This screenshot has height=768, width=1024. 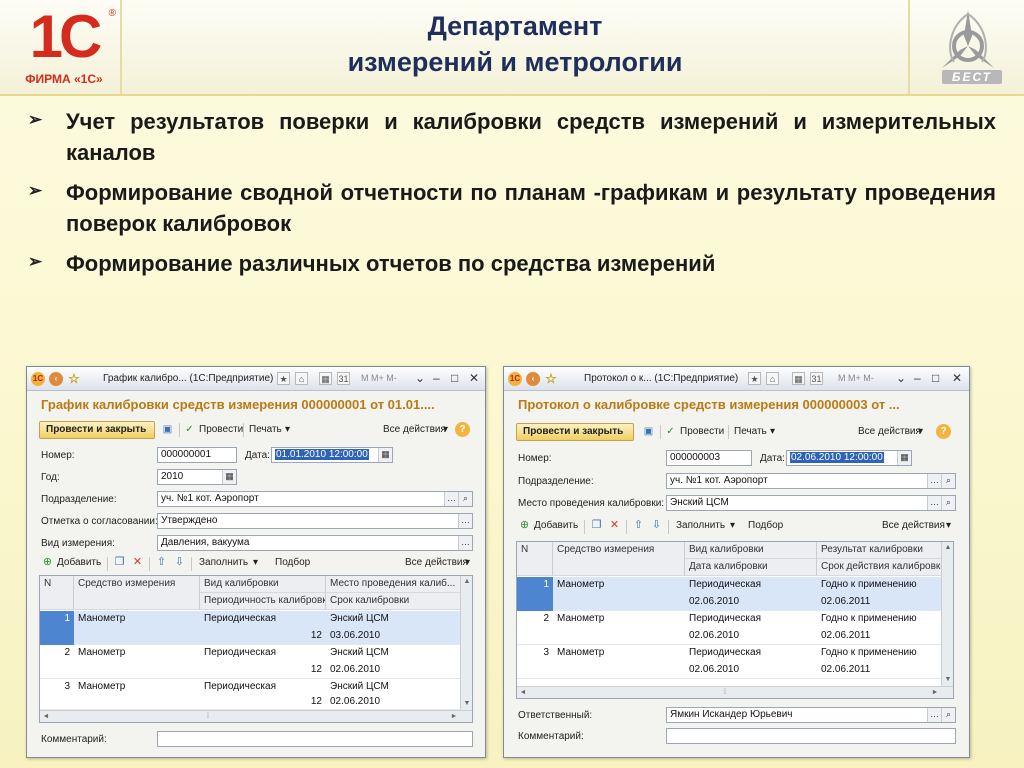 I want to click on calibration-place-field: Энский ЦСМ … ⌕, so click(x=811, y=503).